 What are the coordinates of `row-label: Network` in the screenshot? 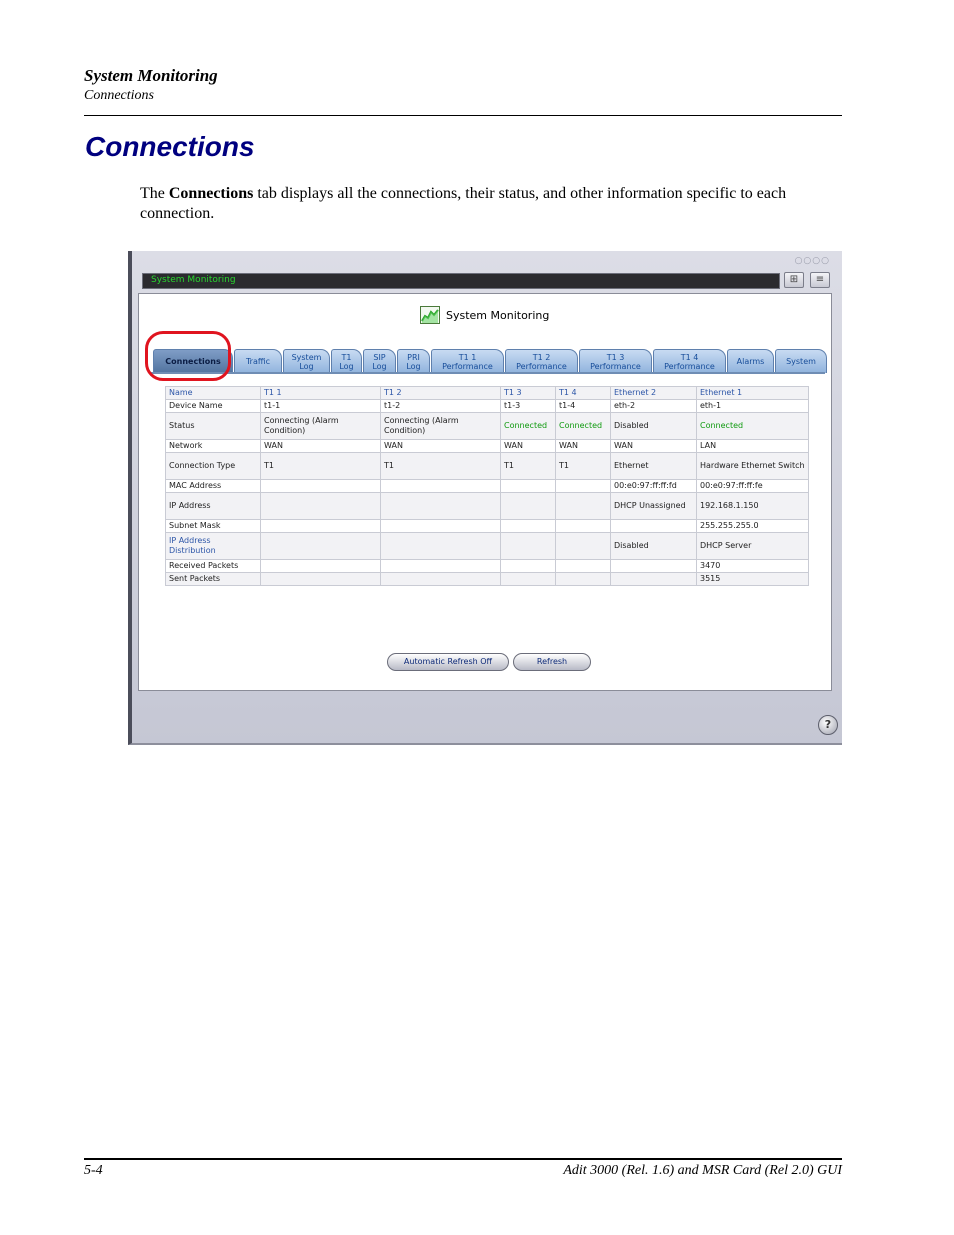 It's located at (213, 446).